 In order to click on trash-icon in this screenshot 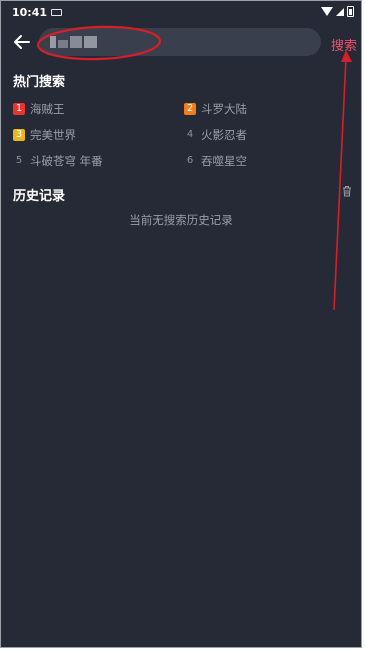, I will do `click(347, 191)`.